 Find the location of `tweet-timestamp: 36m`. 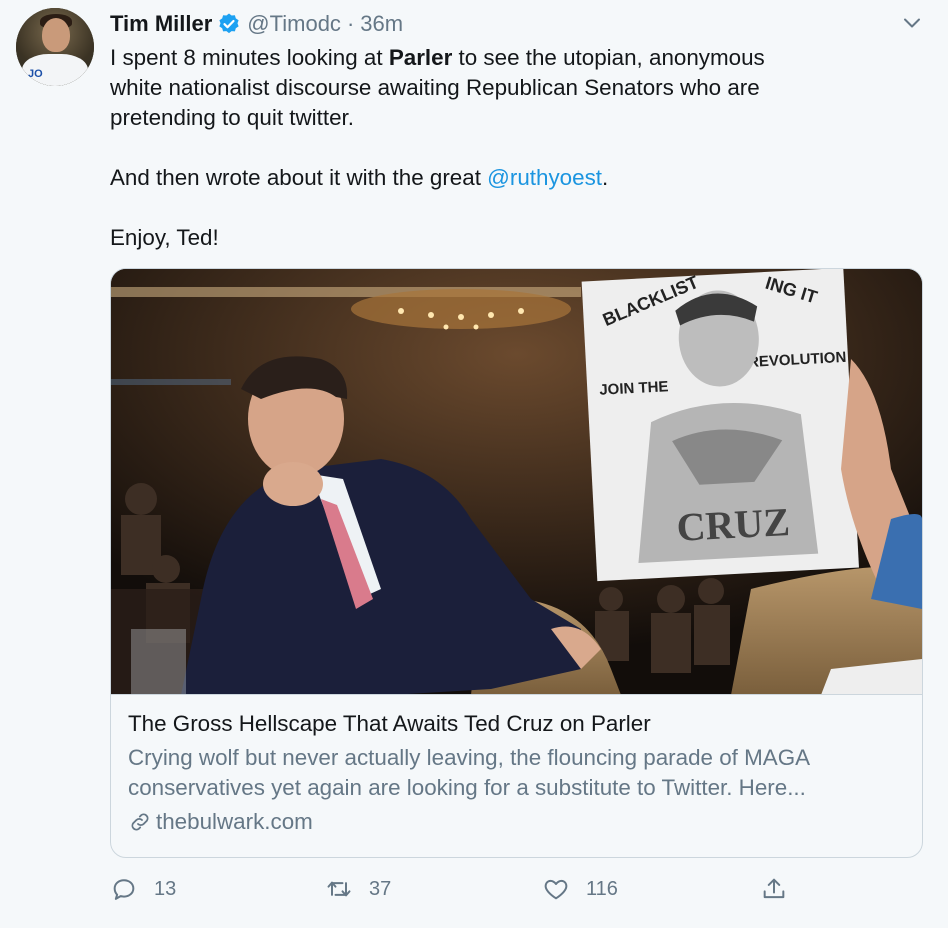

tweet-timestamp: 36m is located at coordinates (381, 24).